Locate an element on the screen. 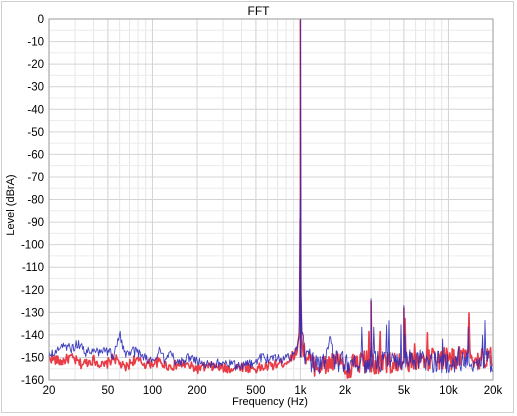 Image resolution: width=517 pixels, height=416 pixels. x-tick-label: 500 is located at coordinates (255, 391).